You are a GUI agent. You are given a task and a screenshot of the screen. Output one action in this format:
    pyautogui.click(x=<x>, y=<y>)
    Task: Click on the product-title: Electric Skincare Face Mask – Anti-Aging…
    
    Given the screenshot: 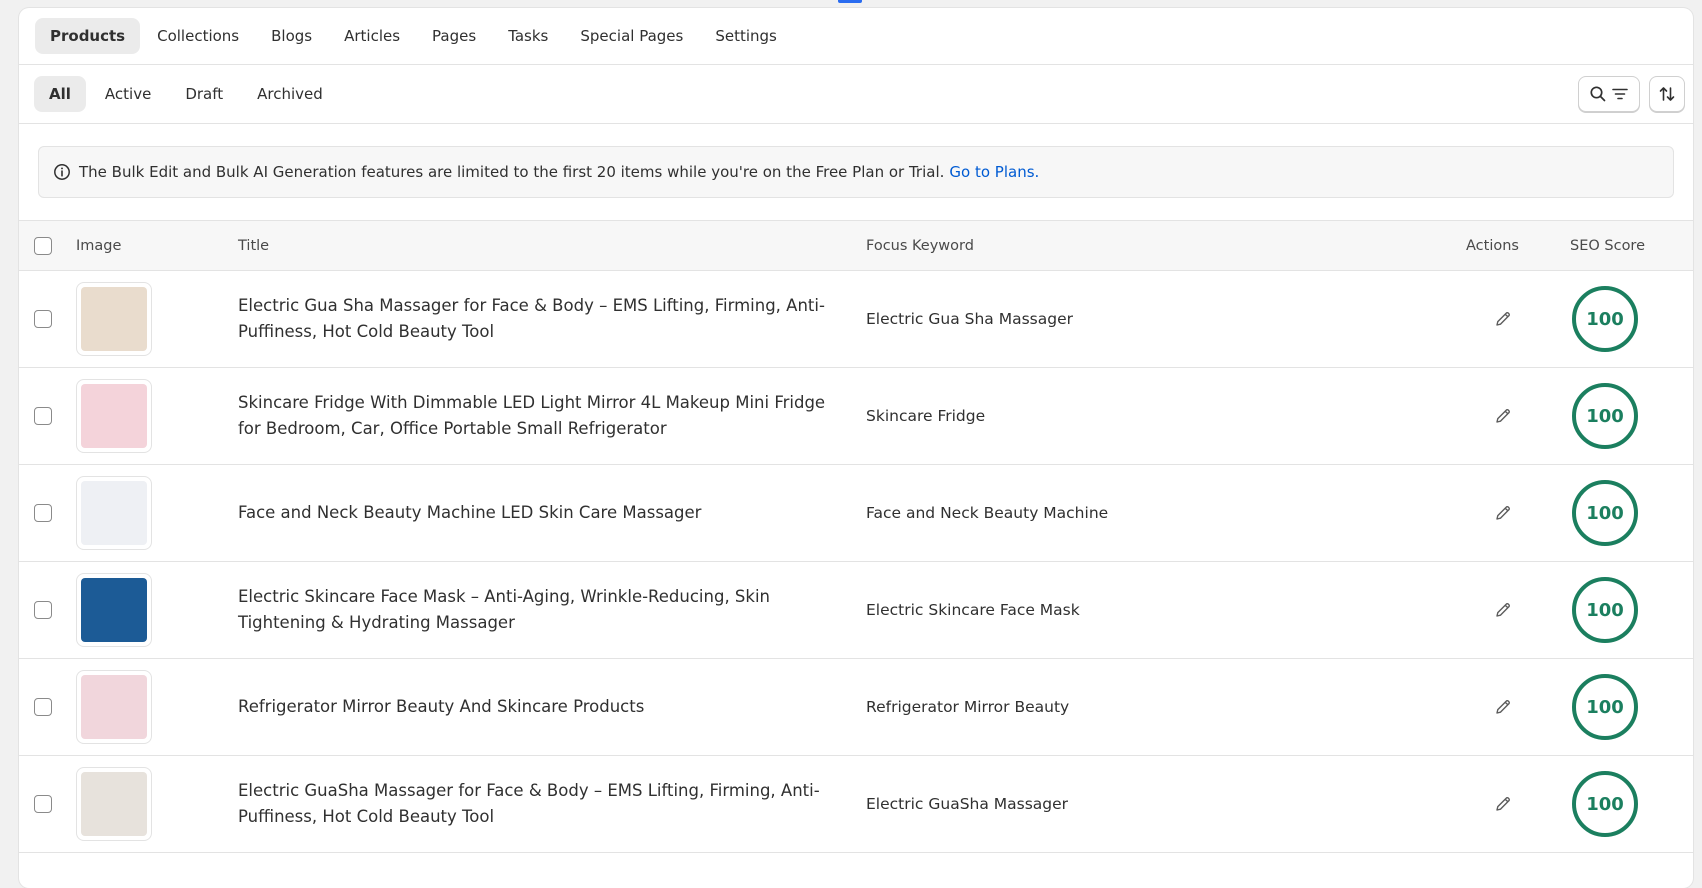 What is the action you would take?
    pyautogui.click(x=543, y=610)
    